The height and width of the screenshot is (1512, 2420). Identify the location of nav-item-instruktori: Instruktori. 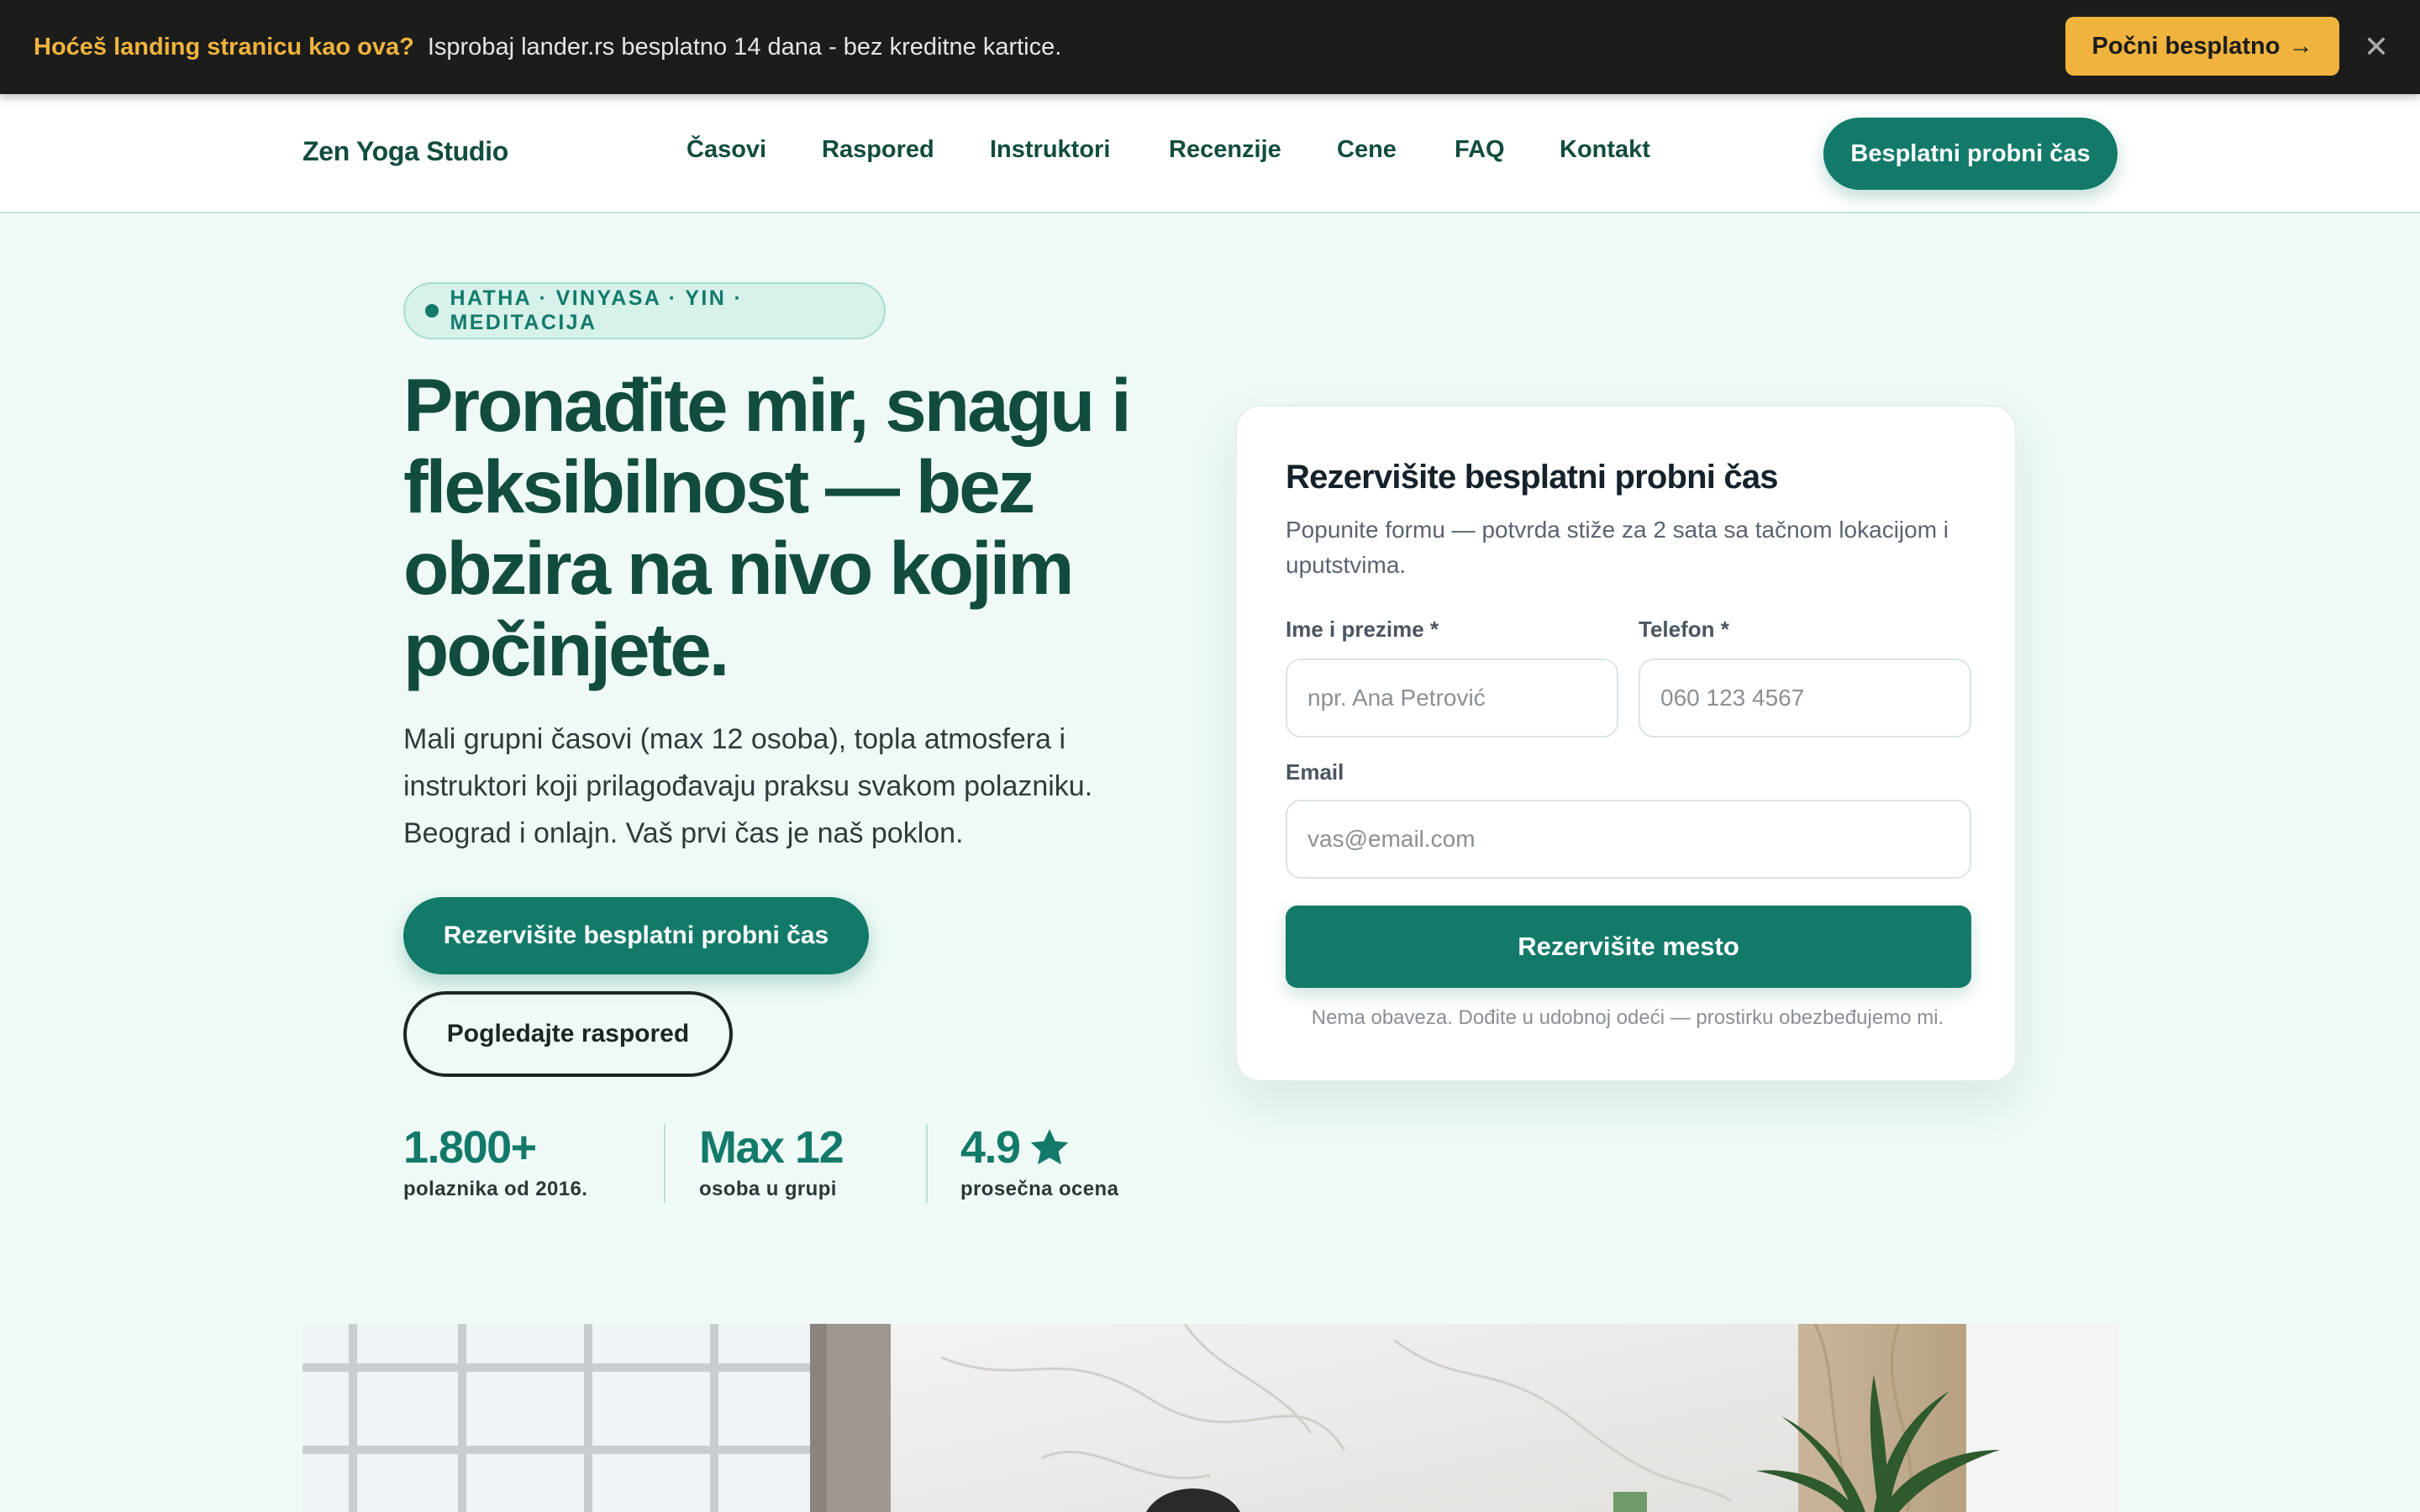
(1050, 150).